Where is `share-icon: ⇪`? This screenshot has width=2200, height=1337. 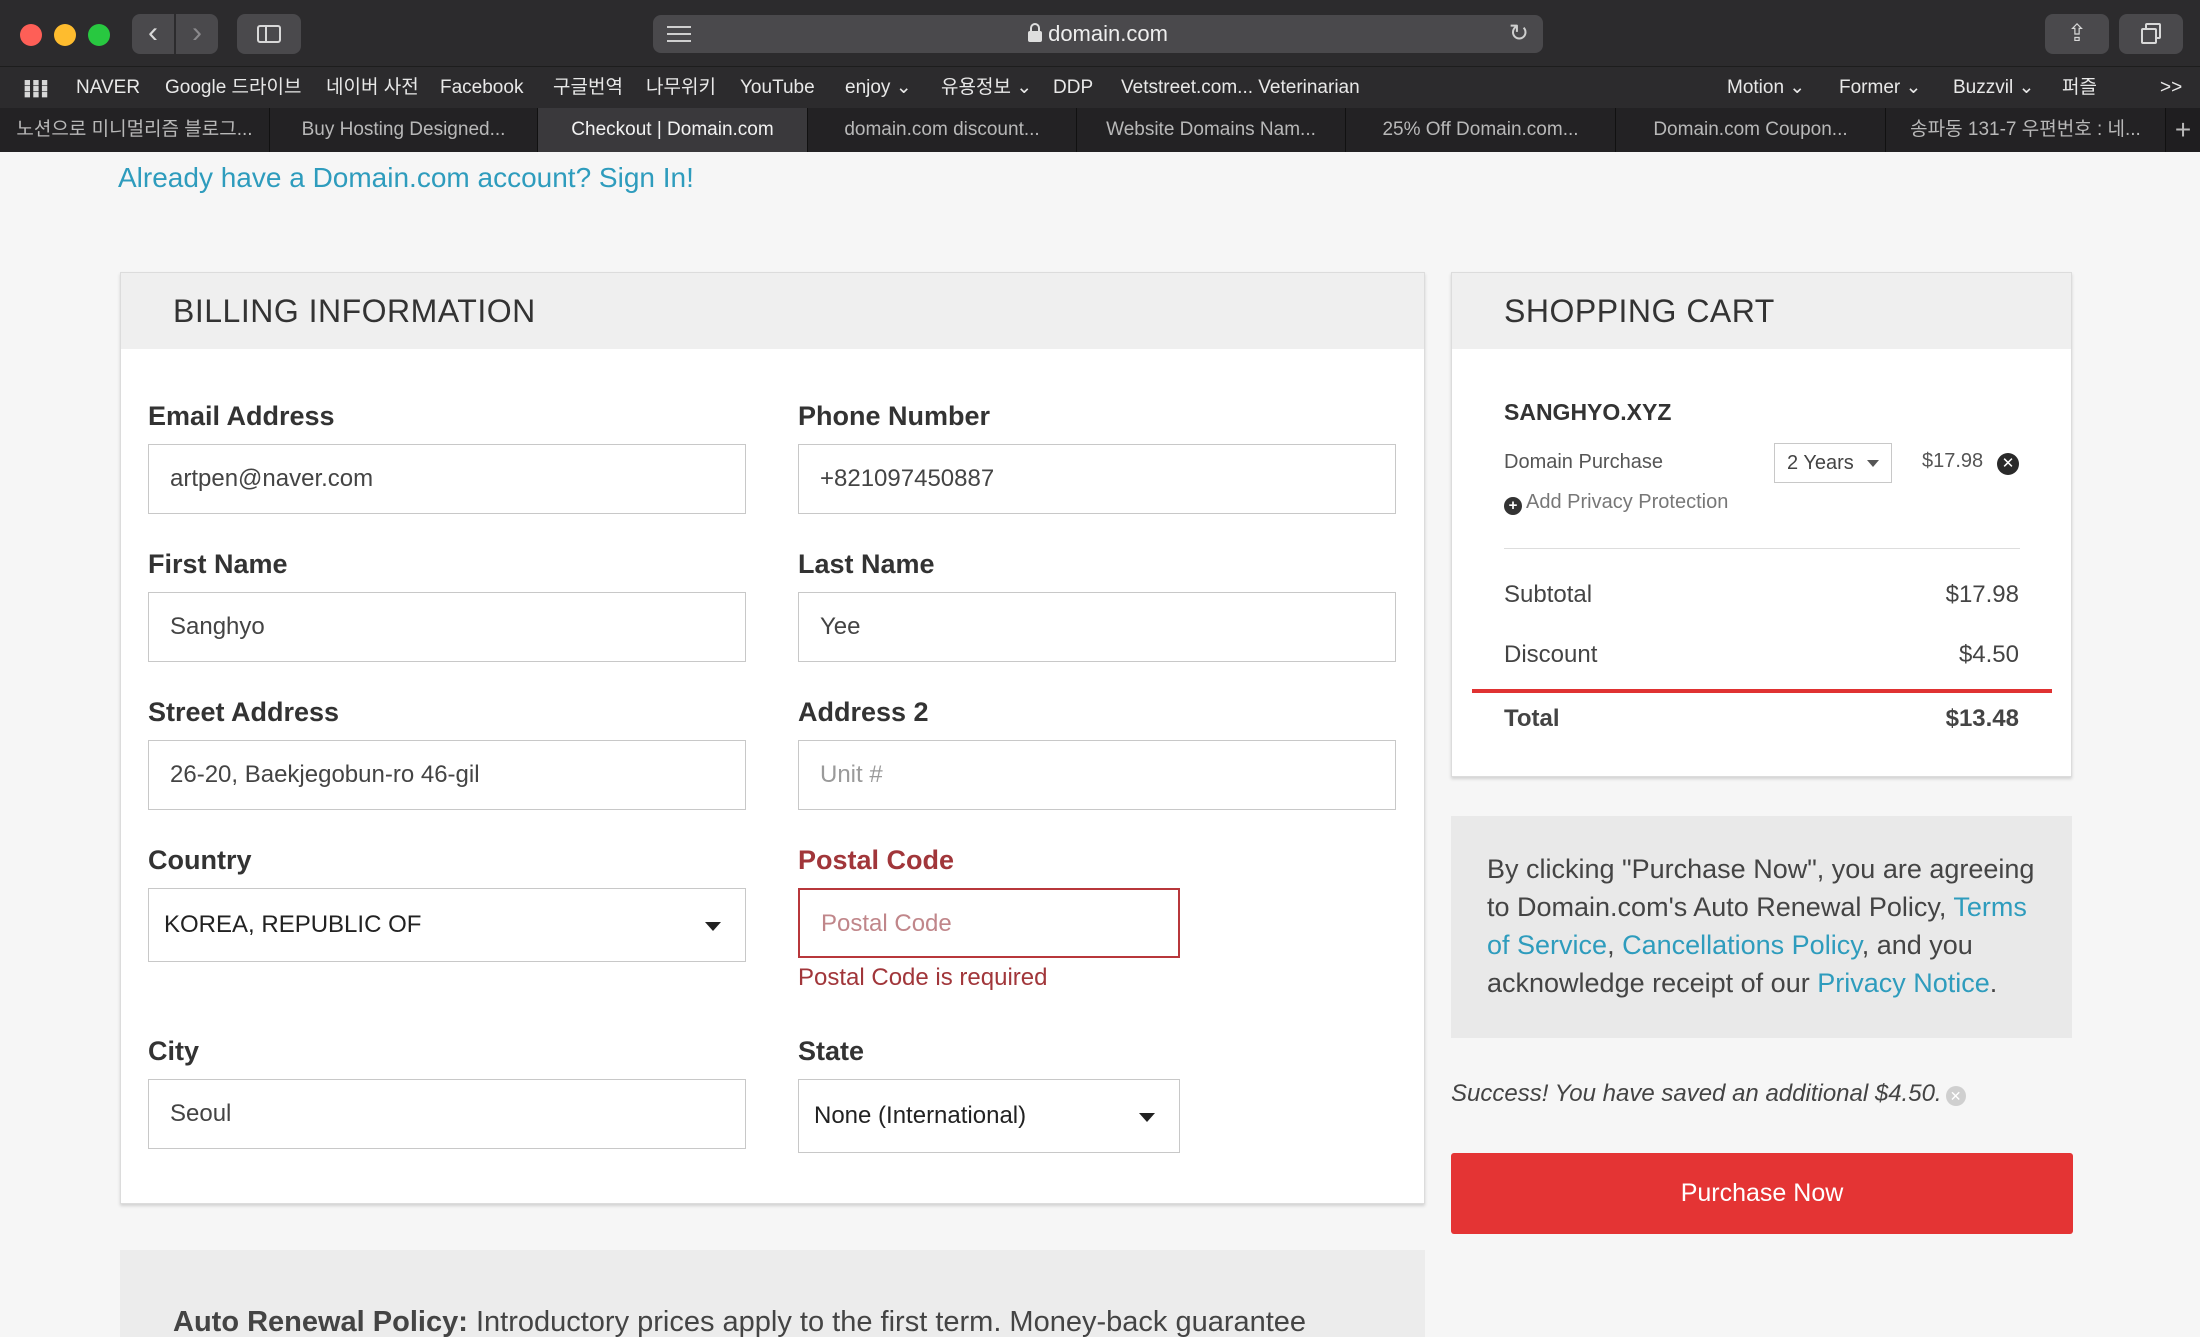 share-icon: ⇪ is located at coordinates (2077, 33).